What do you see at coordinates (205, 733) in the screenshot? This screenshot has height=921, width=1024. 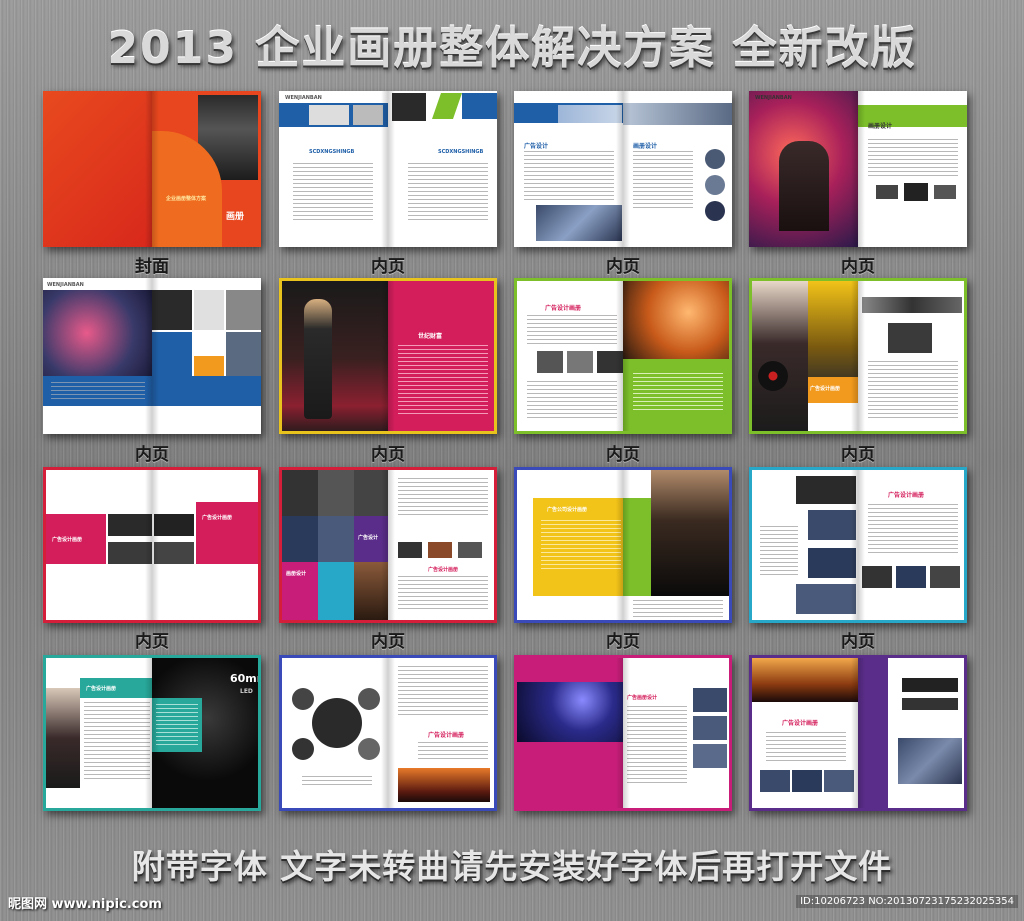 I see `page-right: 60mm LED` at bounding box center [205, 733].